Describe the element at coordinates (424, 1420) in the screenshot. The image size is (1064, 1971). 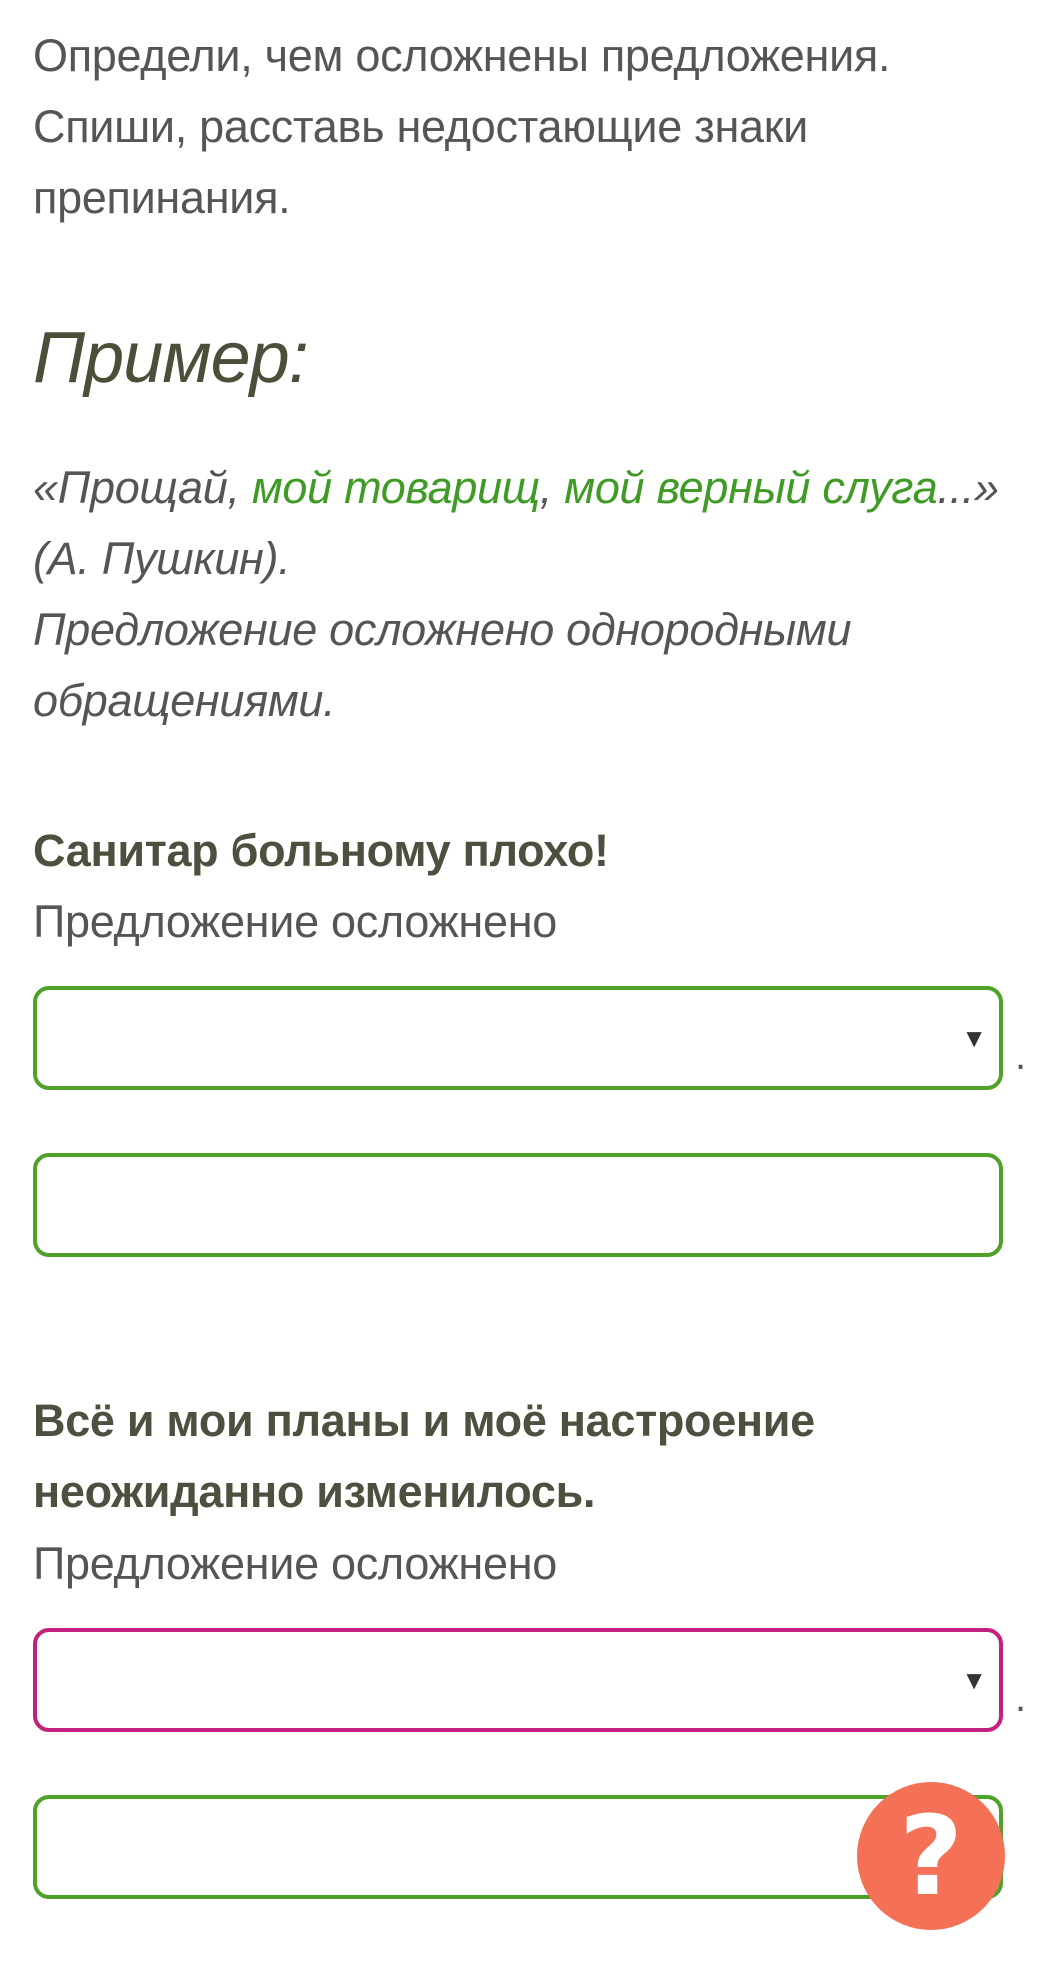
I see `sentence-line: Всё и мои планы и моё настроение` at that location.